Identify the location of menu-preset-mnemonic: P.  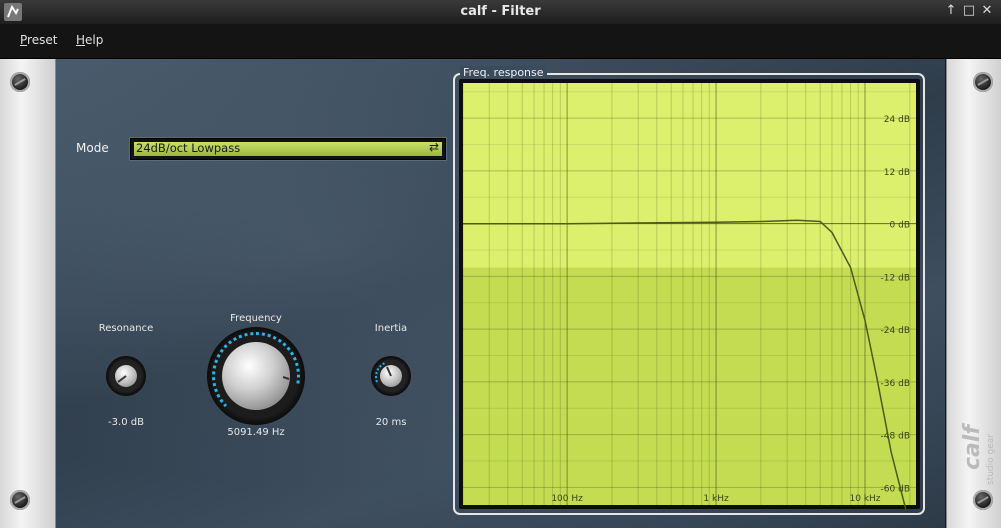
(24, 40).